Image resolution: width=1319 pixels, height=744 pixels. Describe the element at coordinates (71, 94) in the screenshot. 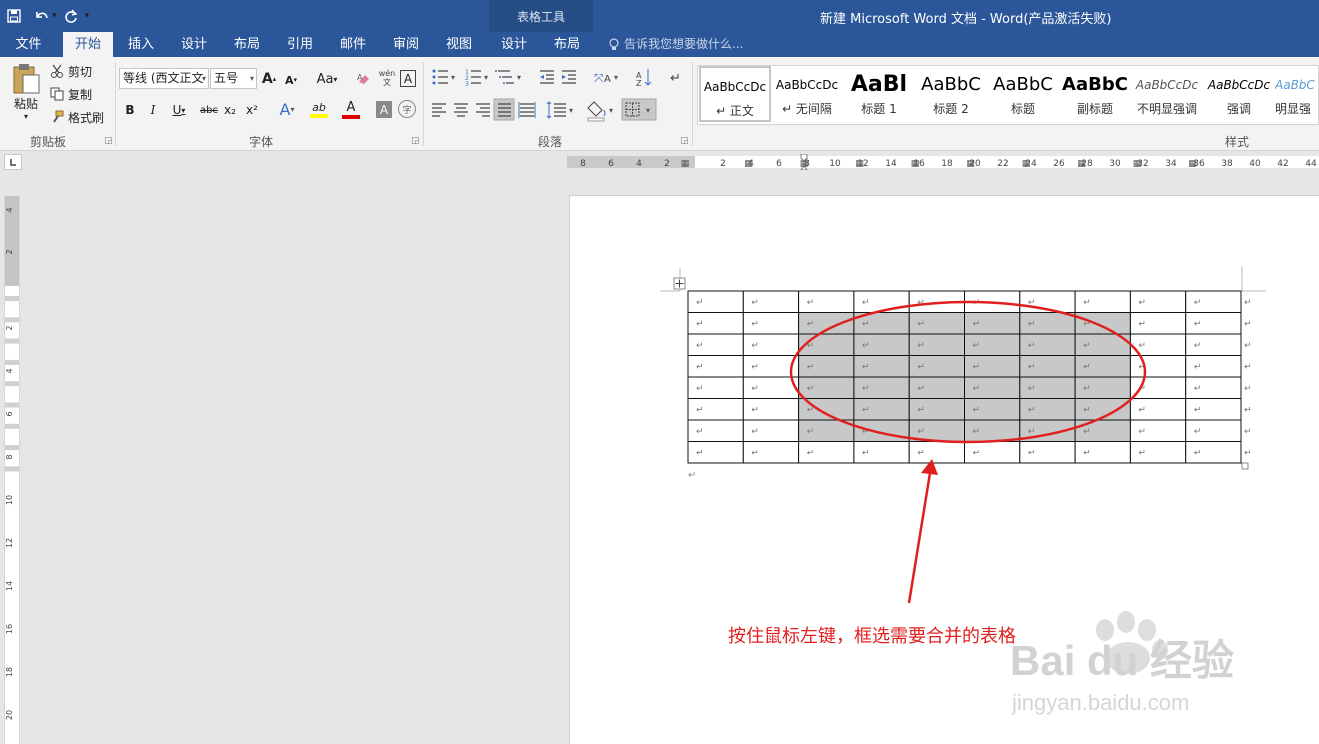

I see `copy-button: 复制` at that location.